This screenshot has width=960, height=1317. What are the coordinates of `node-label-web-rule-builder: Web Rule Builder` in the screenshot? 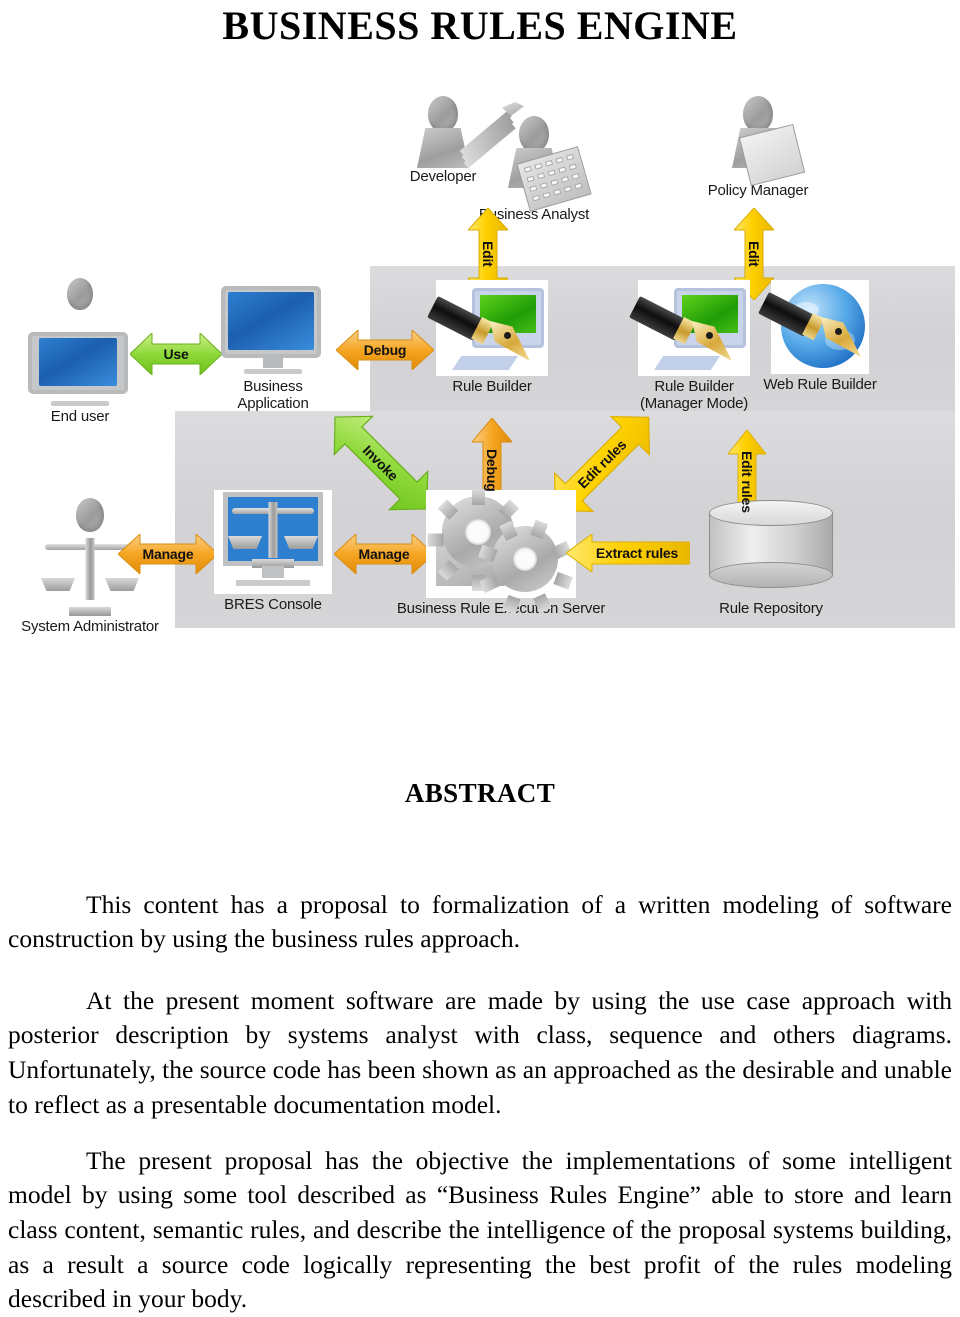 It's located at (820, 384).